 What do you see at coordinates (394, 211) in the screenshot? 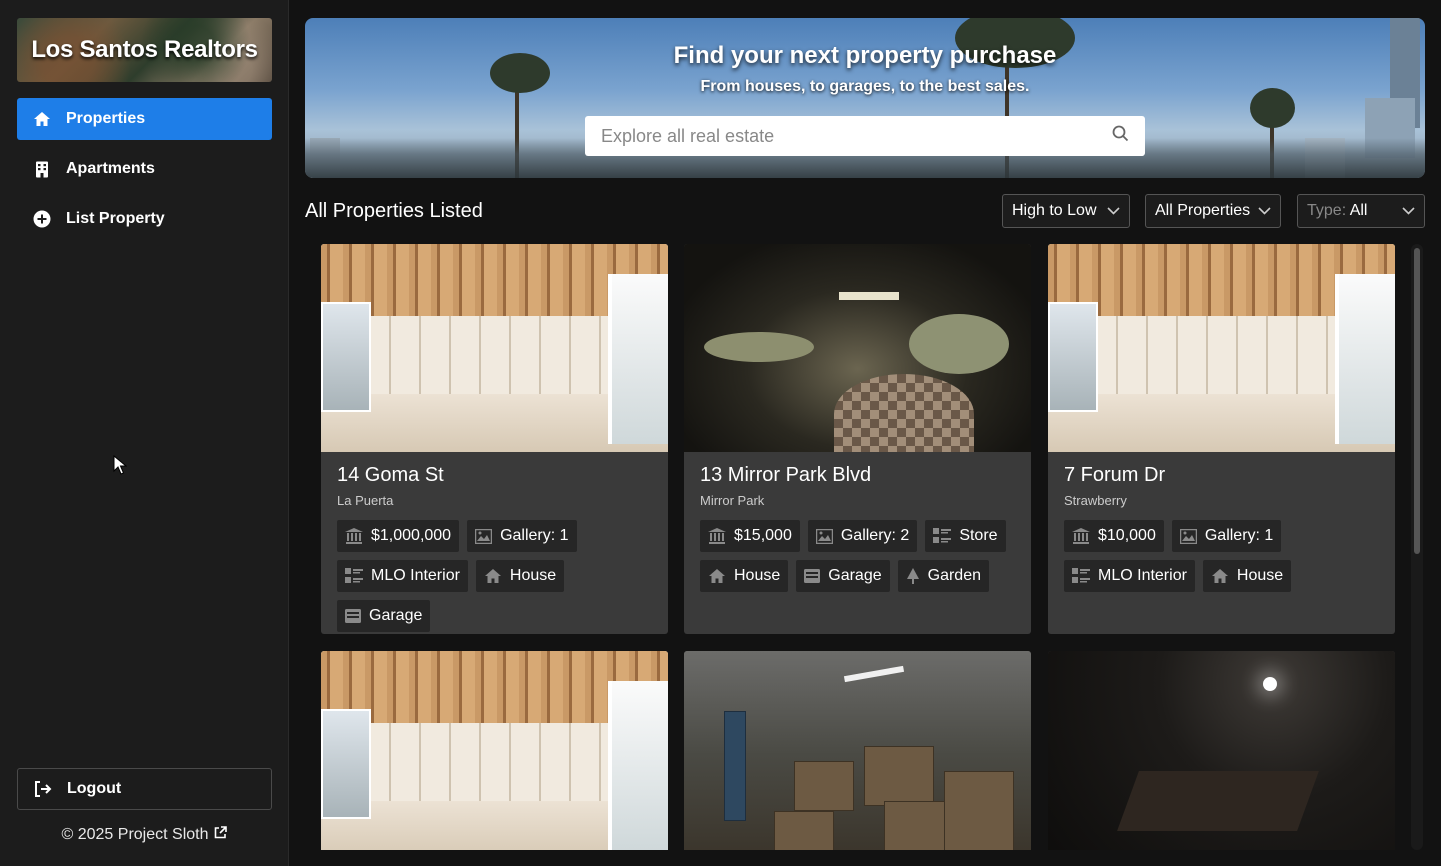
I see `section-title: All Properties Listed` at bounding box center [394, 211].